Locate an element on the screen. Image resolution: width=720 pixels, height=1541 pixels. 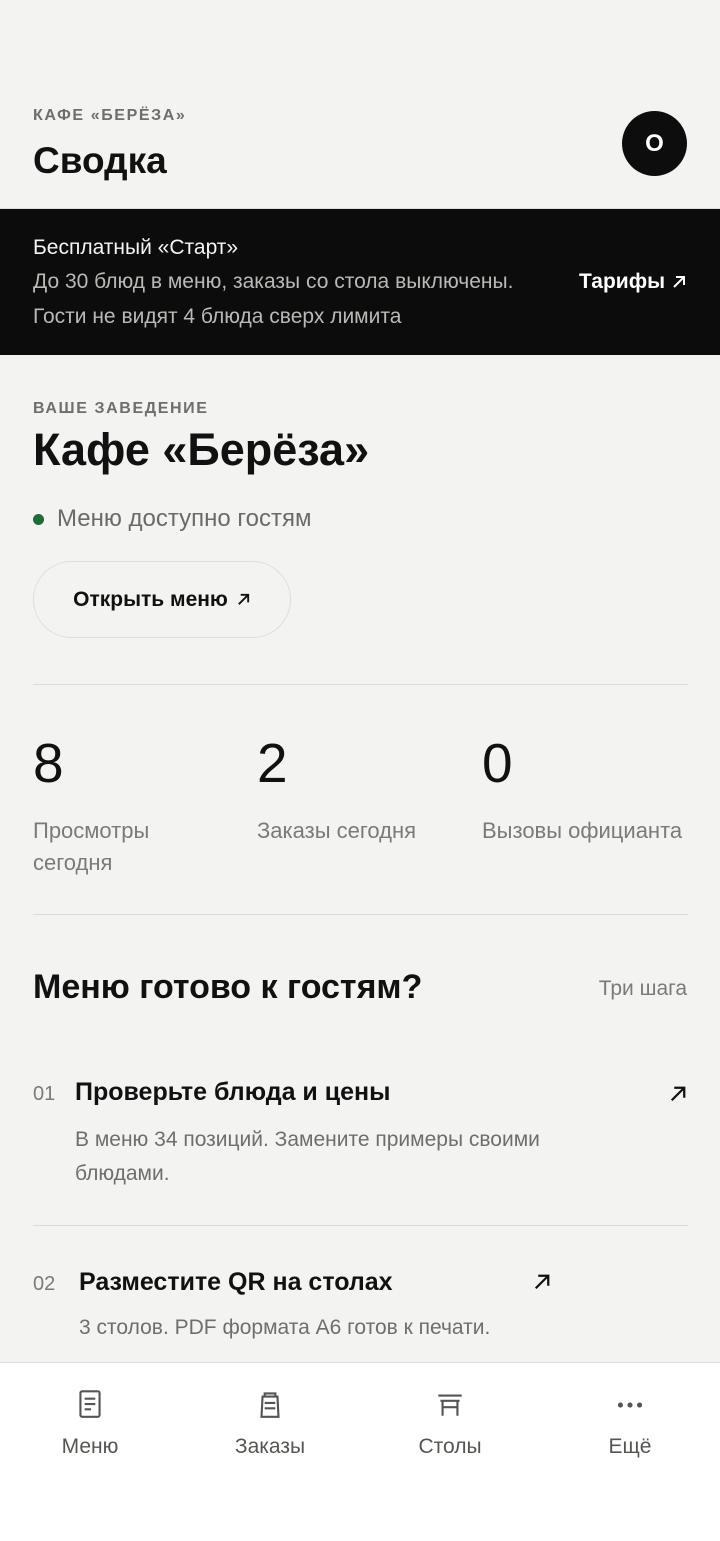
avatar: О is located at coordinates (654, 143).